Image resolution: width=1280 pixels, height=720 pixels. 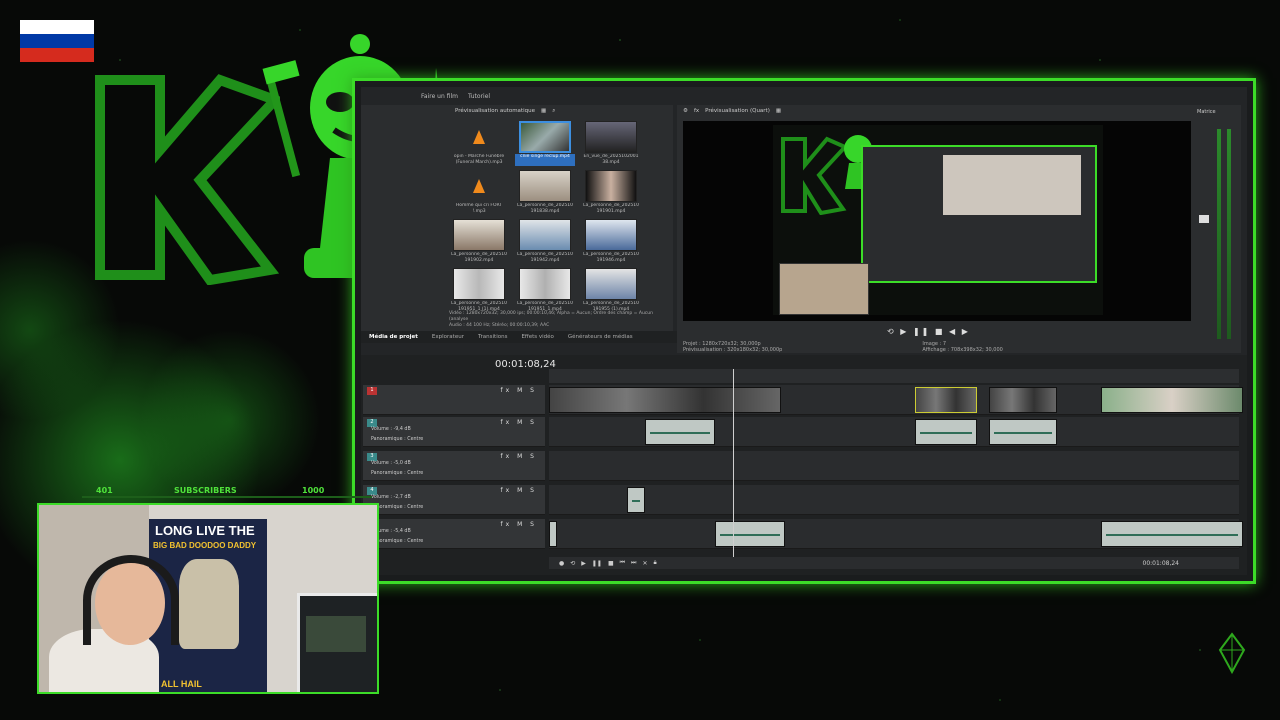 I want to click on media-item: La_personne_de_202510 191951_1 (1).mp4, so click(x=479, y=290).